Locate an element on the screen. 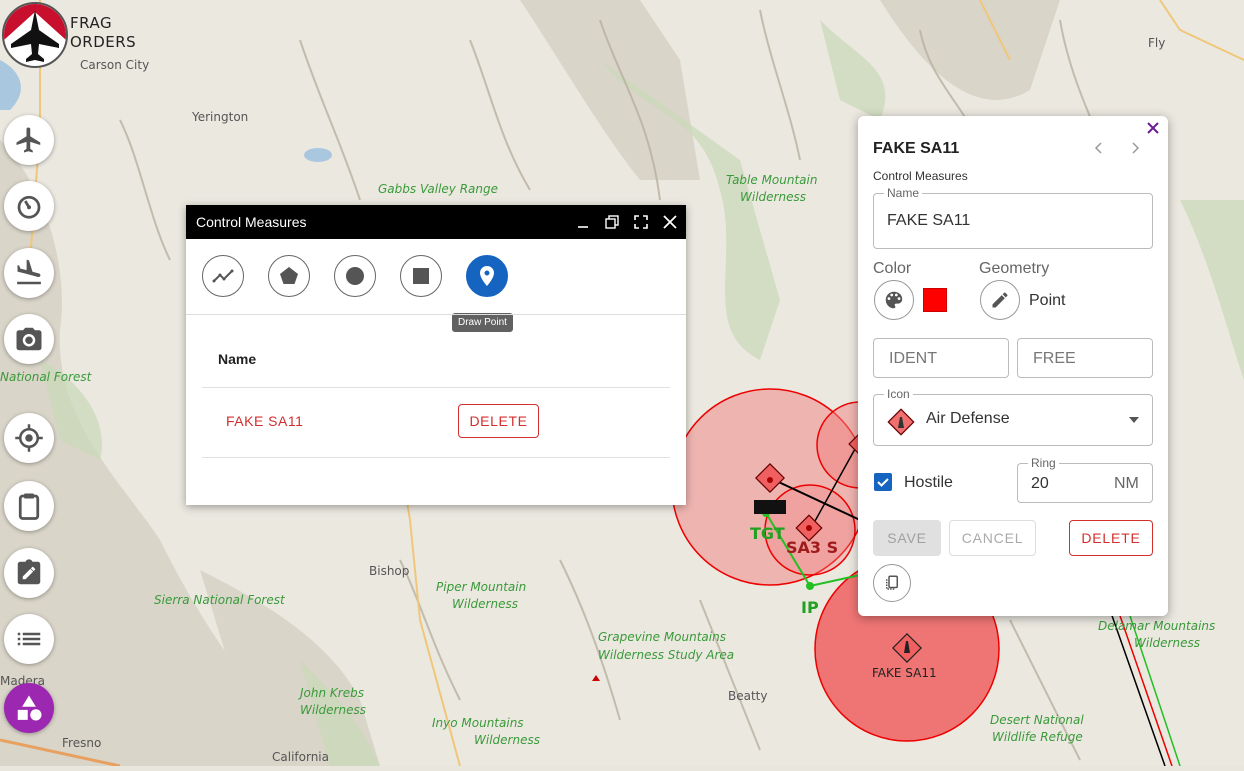 The width and height of the screenshot is (1244, 771). ident-field is located at coordinates (941, 358).